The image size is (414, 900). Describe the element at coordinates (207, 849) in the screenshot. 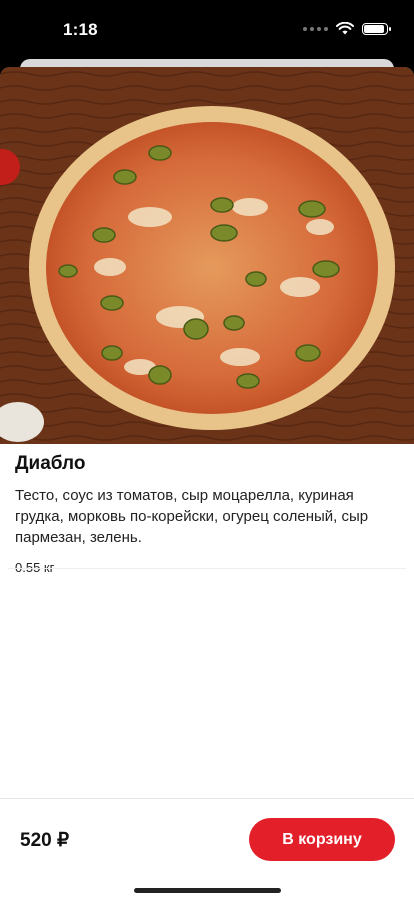

I see `bottom-bar: 520 ₽ В корзину` at that location.